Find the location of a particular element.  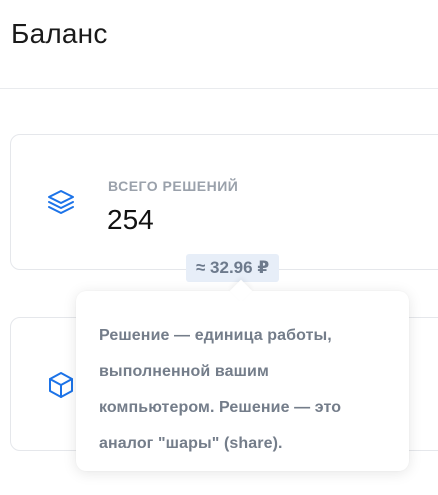

layers-icon is located at coordinates (61, 202).